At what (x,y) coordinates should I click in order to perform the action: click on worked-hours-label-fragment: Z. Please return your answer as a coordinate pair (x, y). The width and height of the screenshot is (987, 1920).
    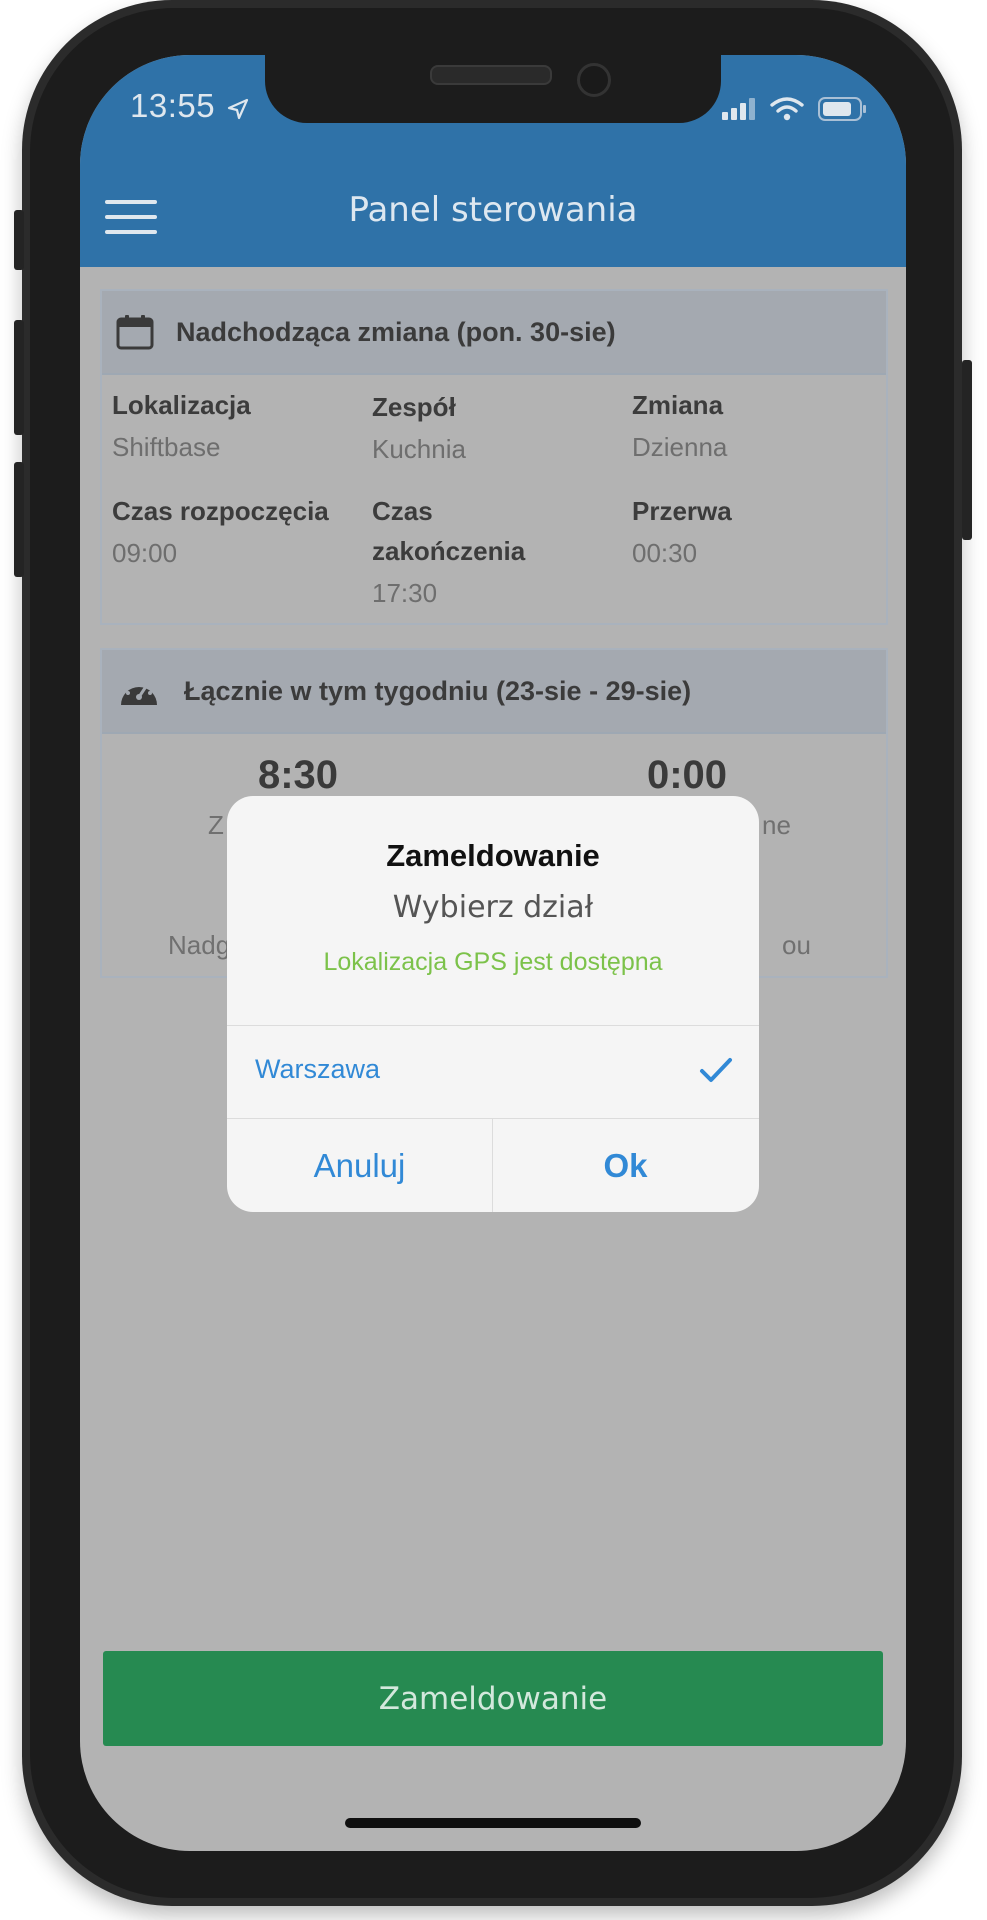
    Looking at the image, I should click on (216, 825).